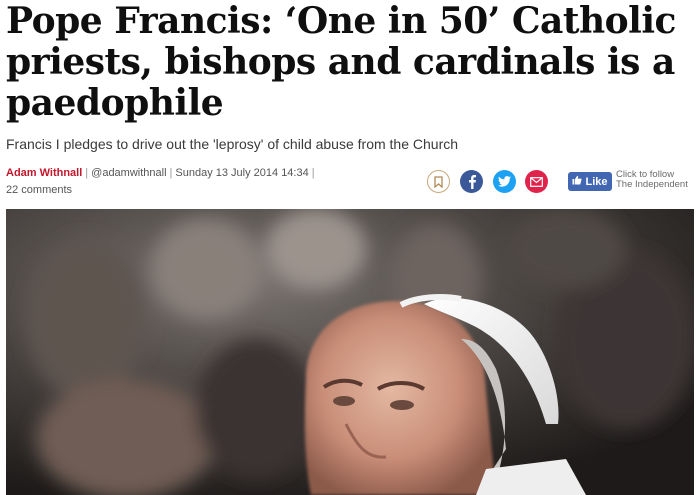 The height and width of the screenshot is (495, 700). I want to click on facebook-share-button, so click(471, 181).